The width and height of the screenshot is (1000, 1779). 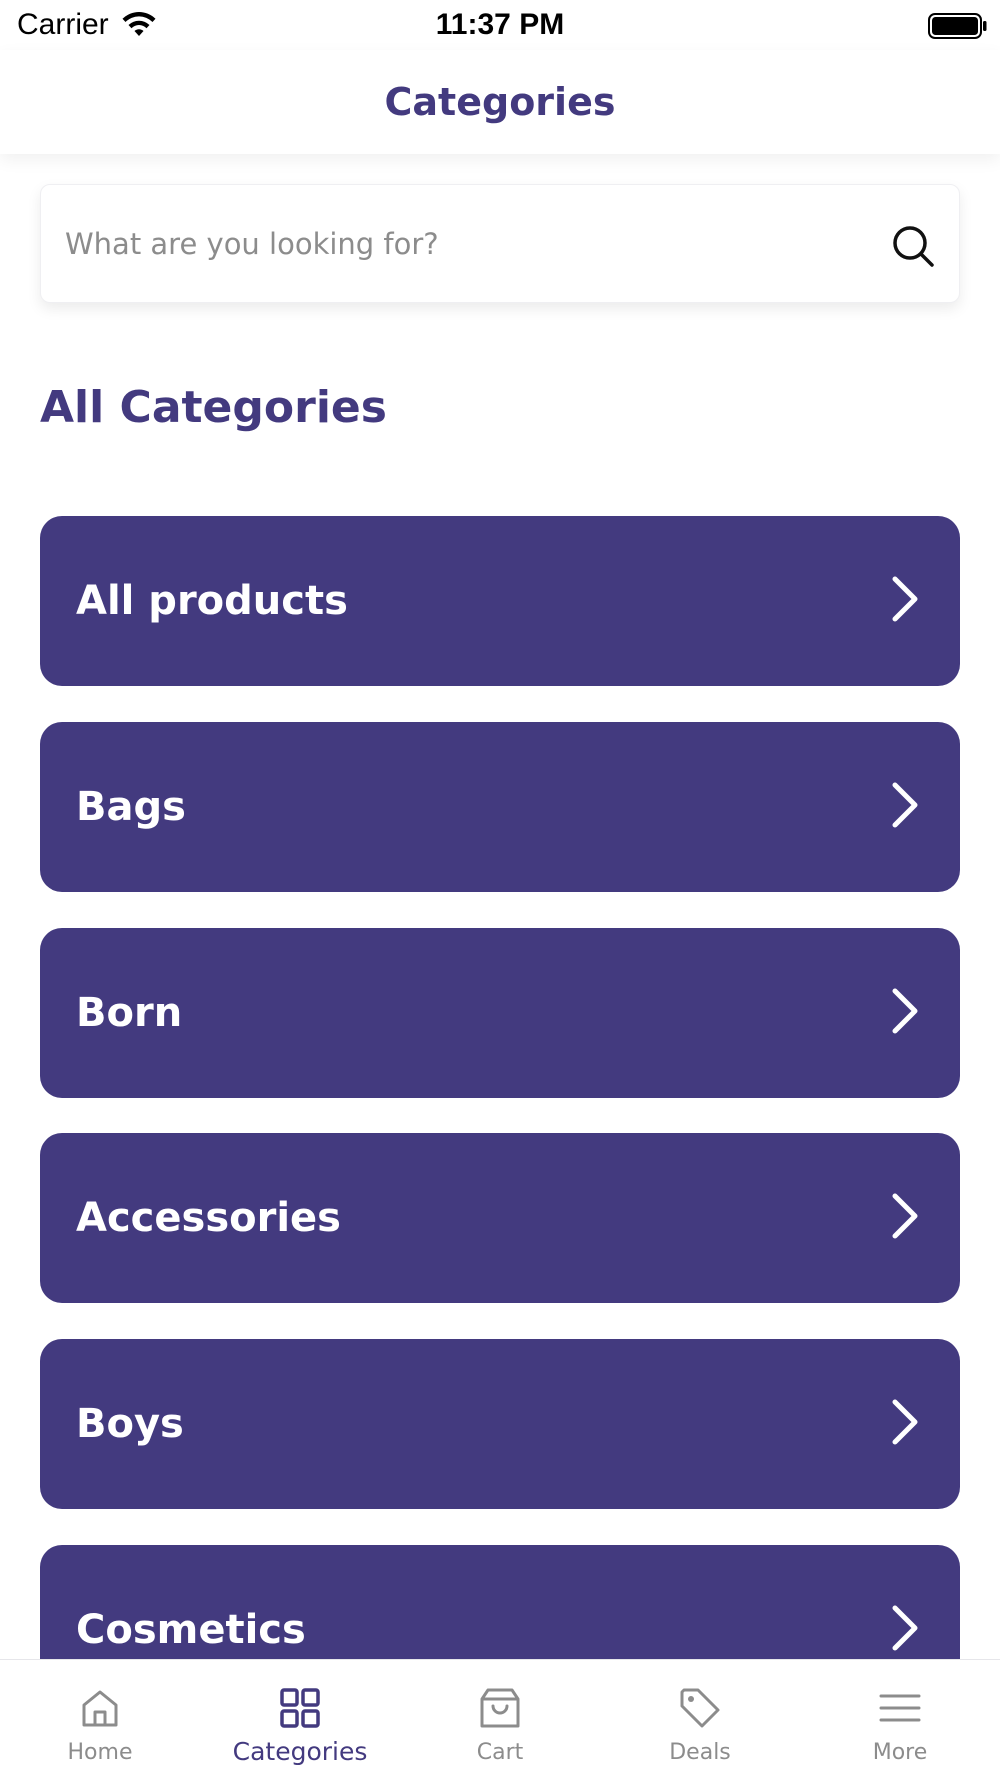 I want to click on grid-icon, so click(x=300, y=1708).